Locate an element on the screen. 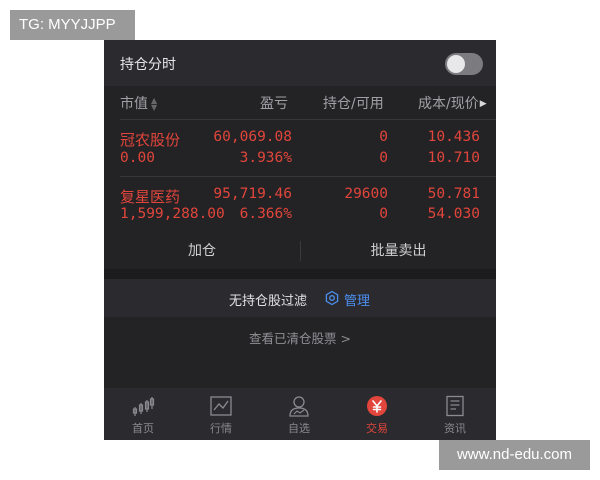 The width and height of the screenshot is (600, 480). holdings-title: 持仓分时 is located at coordinates (148, 65).